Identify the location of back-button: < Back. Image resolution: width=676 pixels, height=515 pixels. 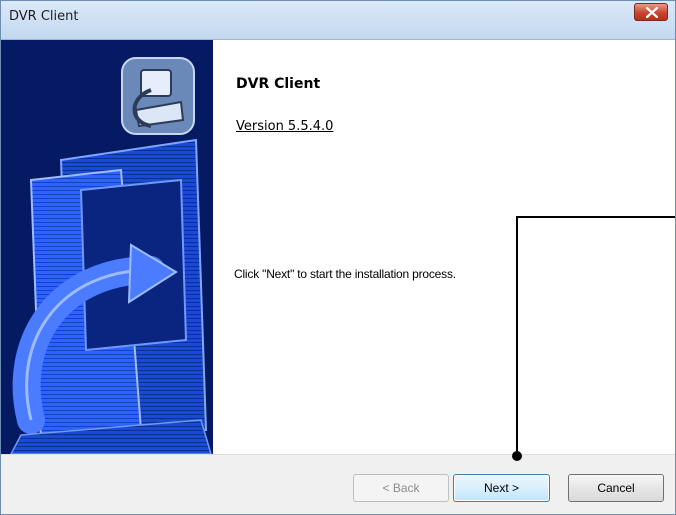
(401, 488).